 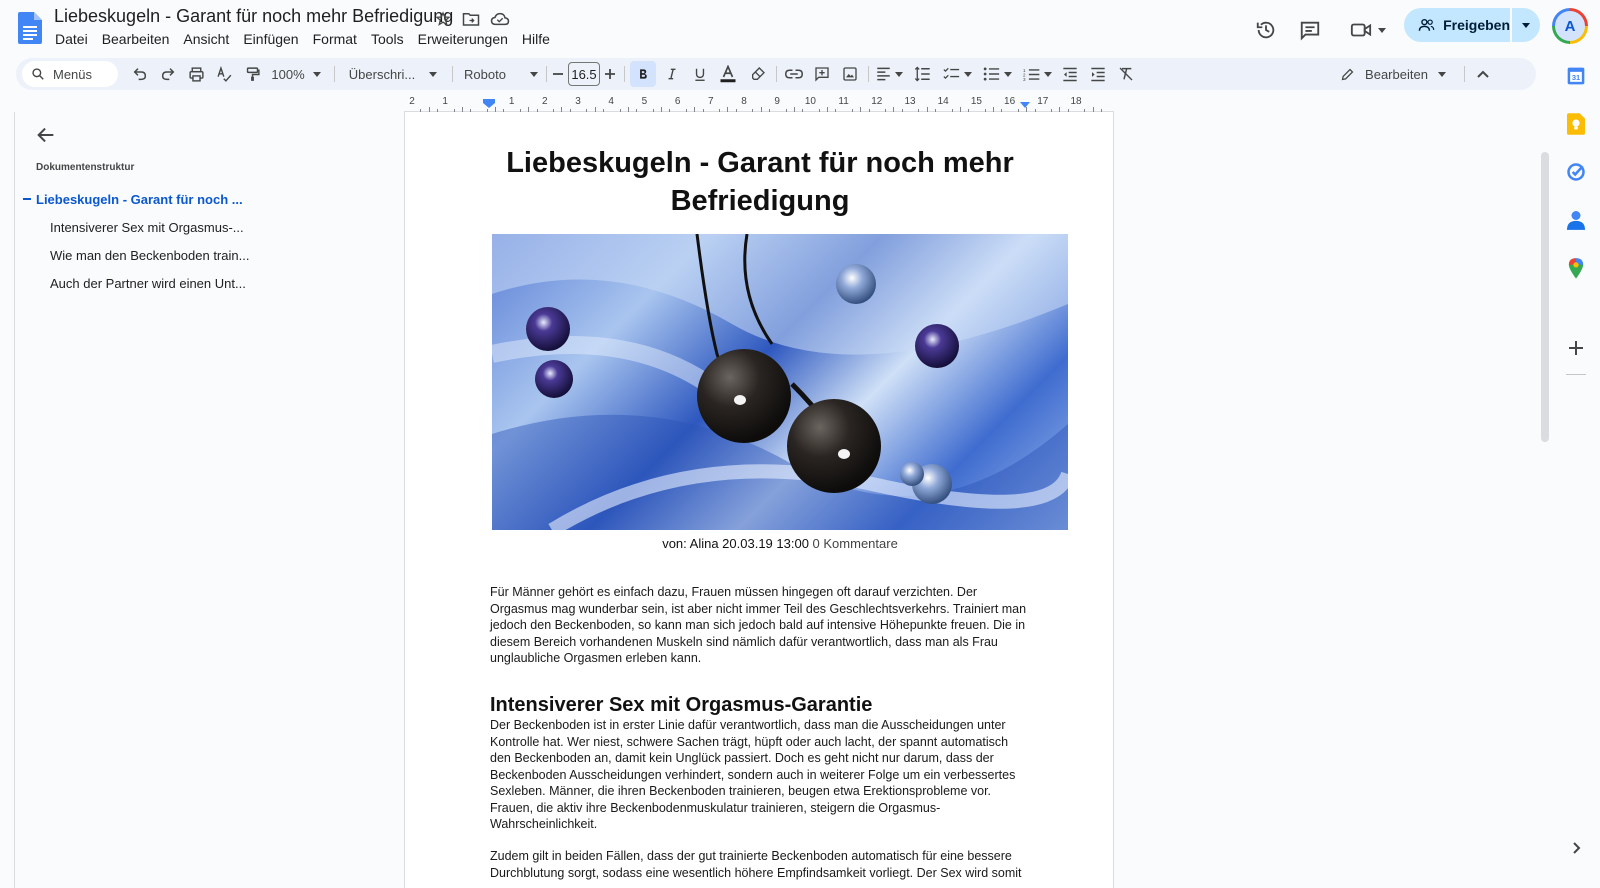 I want to click on align-dropdown-icon, so click(x=898, y=74).